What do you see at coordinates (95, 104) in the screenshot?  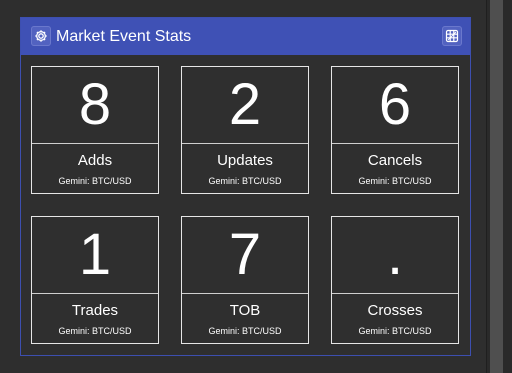 I see `stat-value: 8` at bounding box center [95, 104].